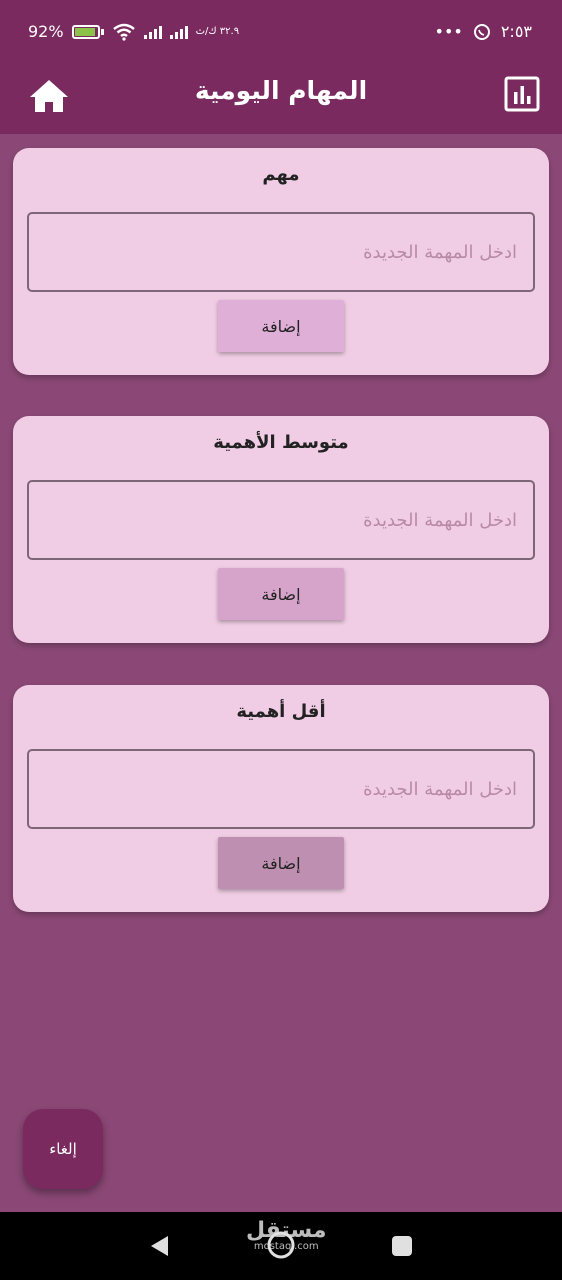 This screenshot has width=562, height=1280. Describe the element at coordinates (217, 31) in the screenshot. I see `network-speed: ٣٢.٩ ك/ث` at that location.